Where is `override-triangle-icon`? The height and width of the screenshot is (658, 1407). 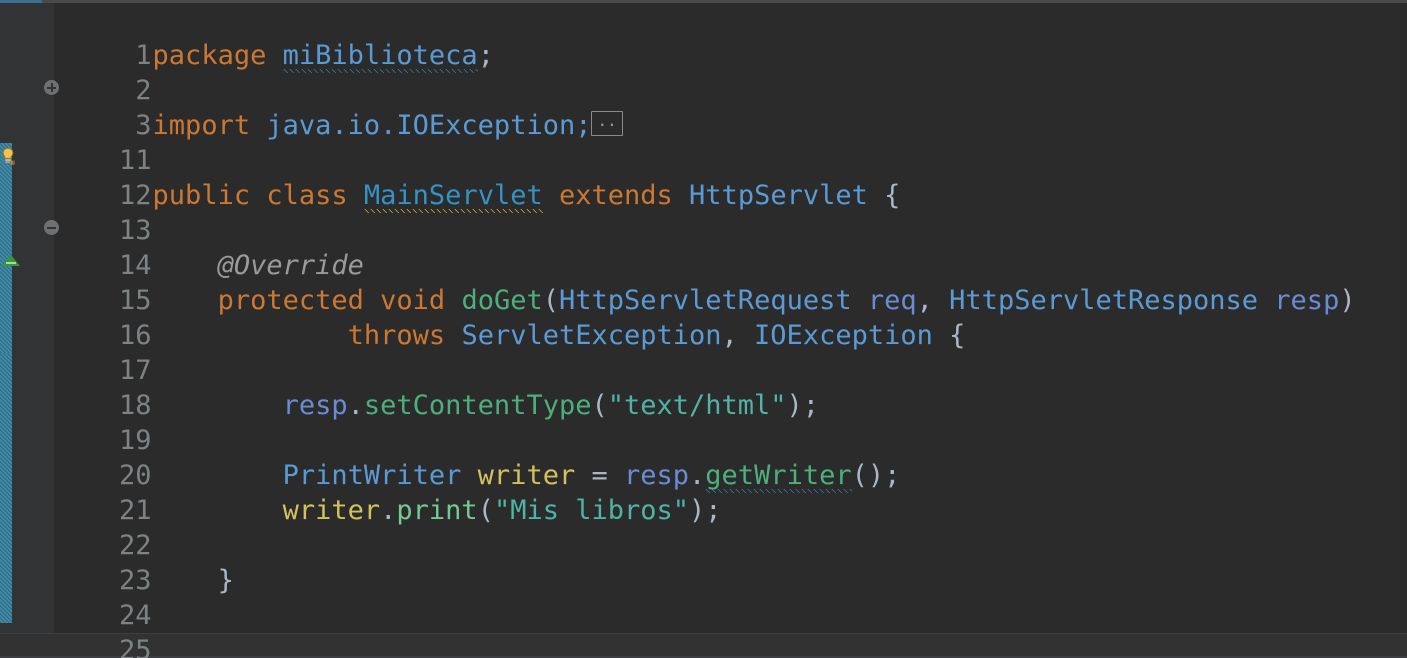 override-triangle-icon is located at coordinates (11, 260).